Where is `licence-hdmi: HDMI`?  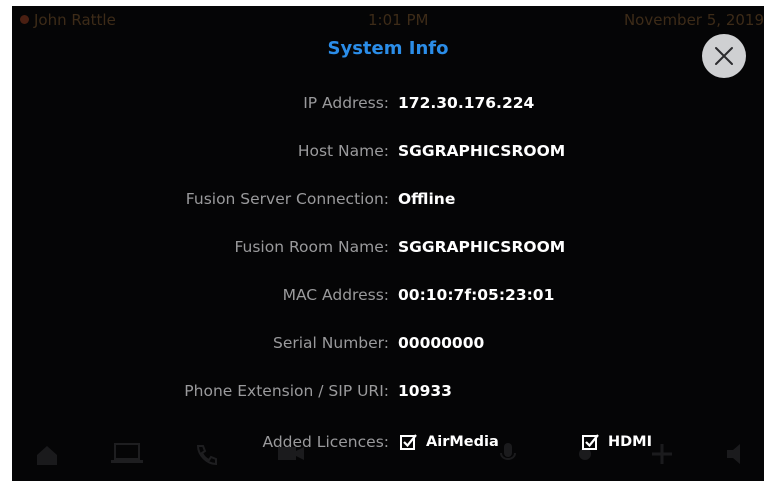
licence-hdmi: HDMI is located at coordinates (617, 441).